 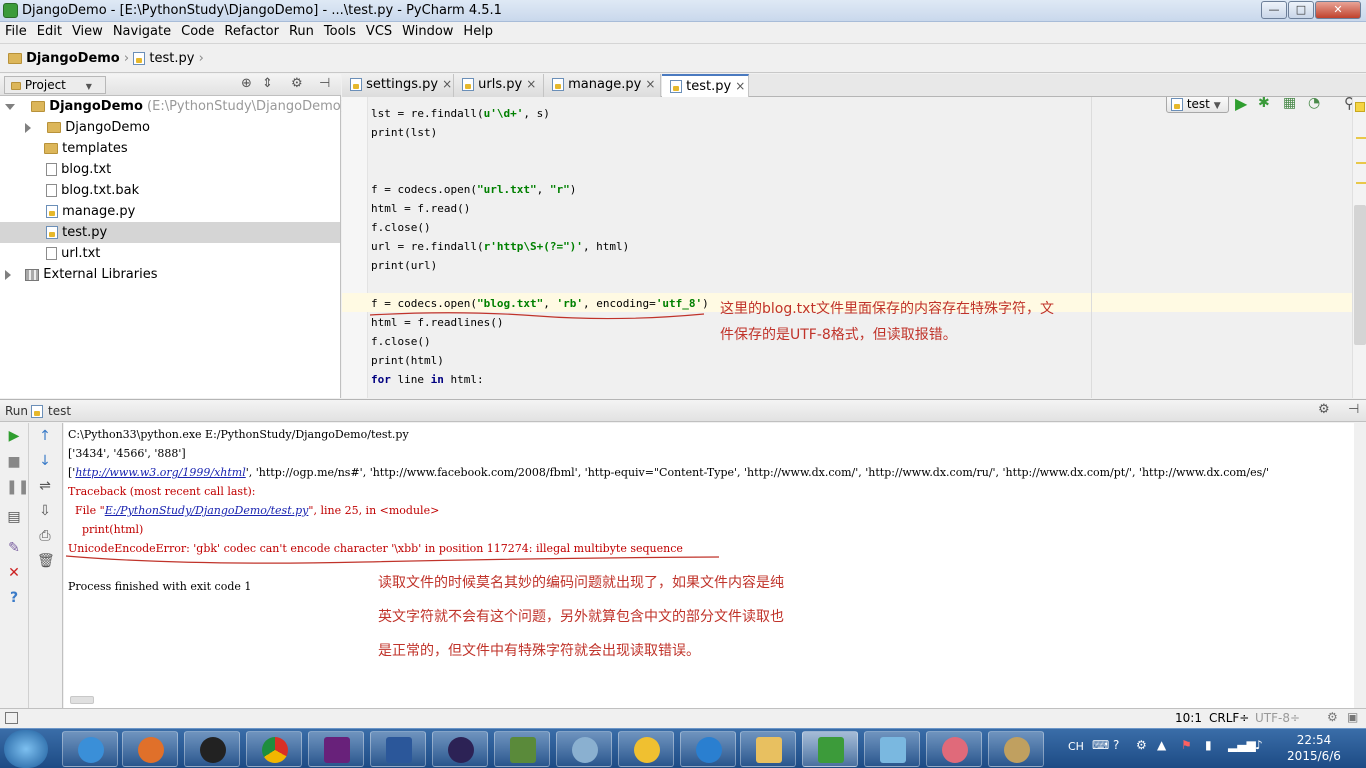 What do you see at coordinates (340, 30) in the screenshot?
I see `menu-tools: Tools` at bounding box center [340, 30].